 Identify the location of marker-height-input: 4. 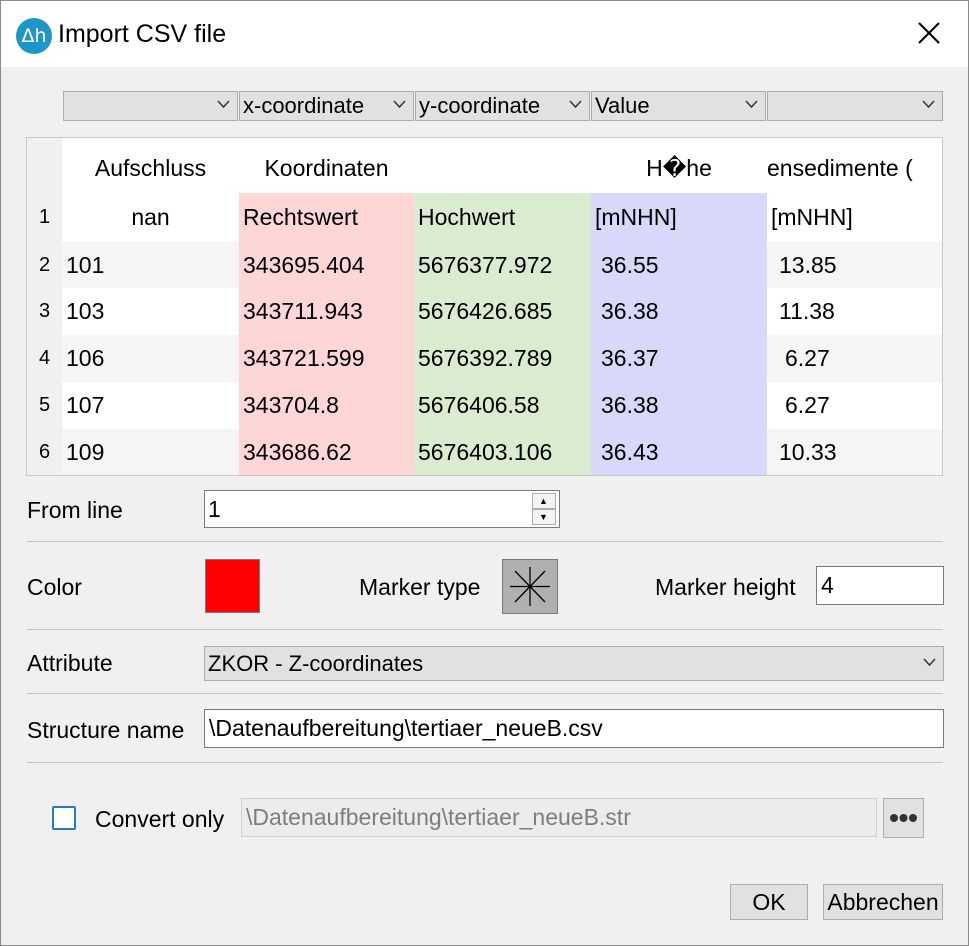
(880, 585).